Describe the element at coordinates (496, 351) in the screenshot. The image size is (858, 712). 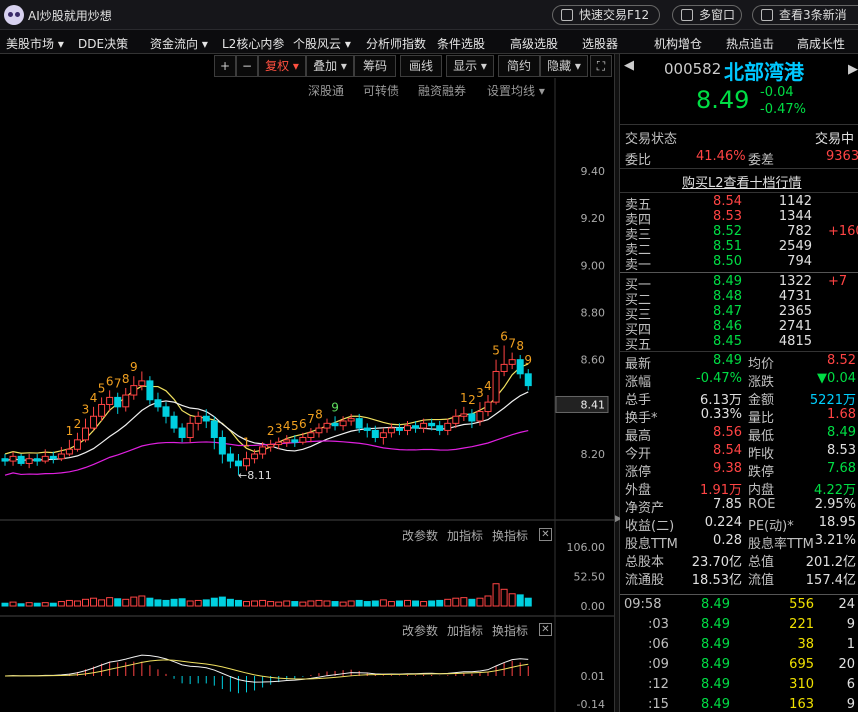
I see `sequence-label: 5` at that location.